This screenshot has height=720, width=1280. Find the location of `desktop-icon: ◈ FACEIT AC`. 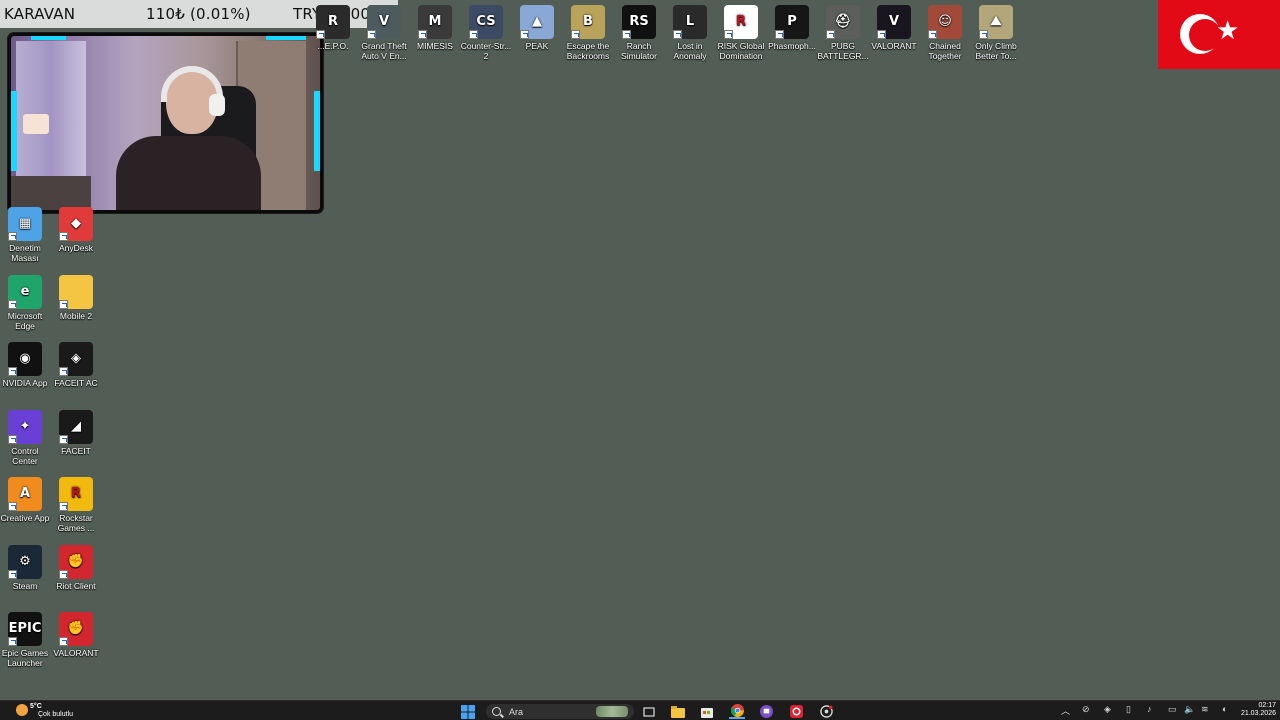

desktop-icon: ◈ FACEIT AC is located at coordinates (76, 365).